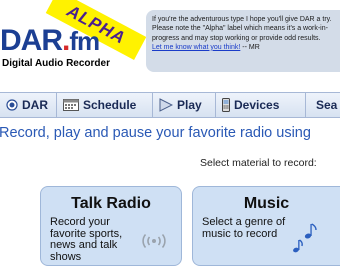  What do you see at coordinates (327, 105) in the screenshot?
I see `nav-search-label: Sea` at bounding box center [327, 105].